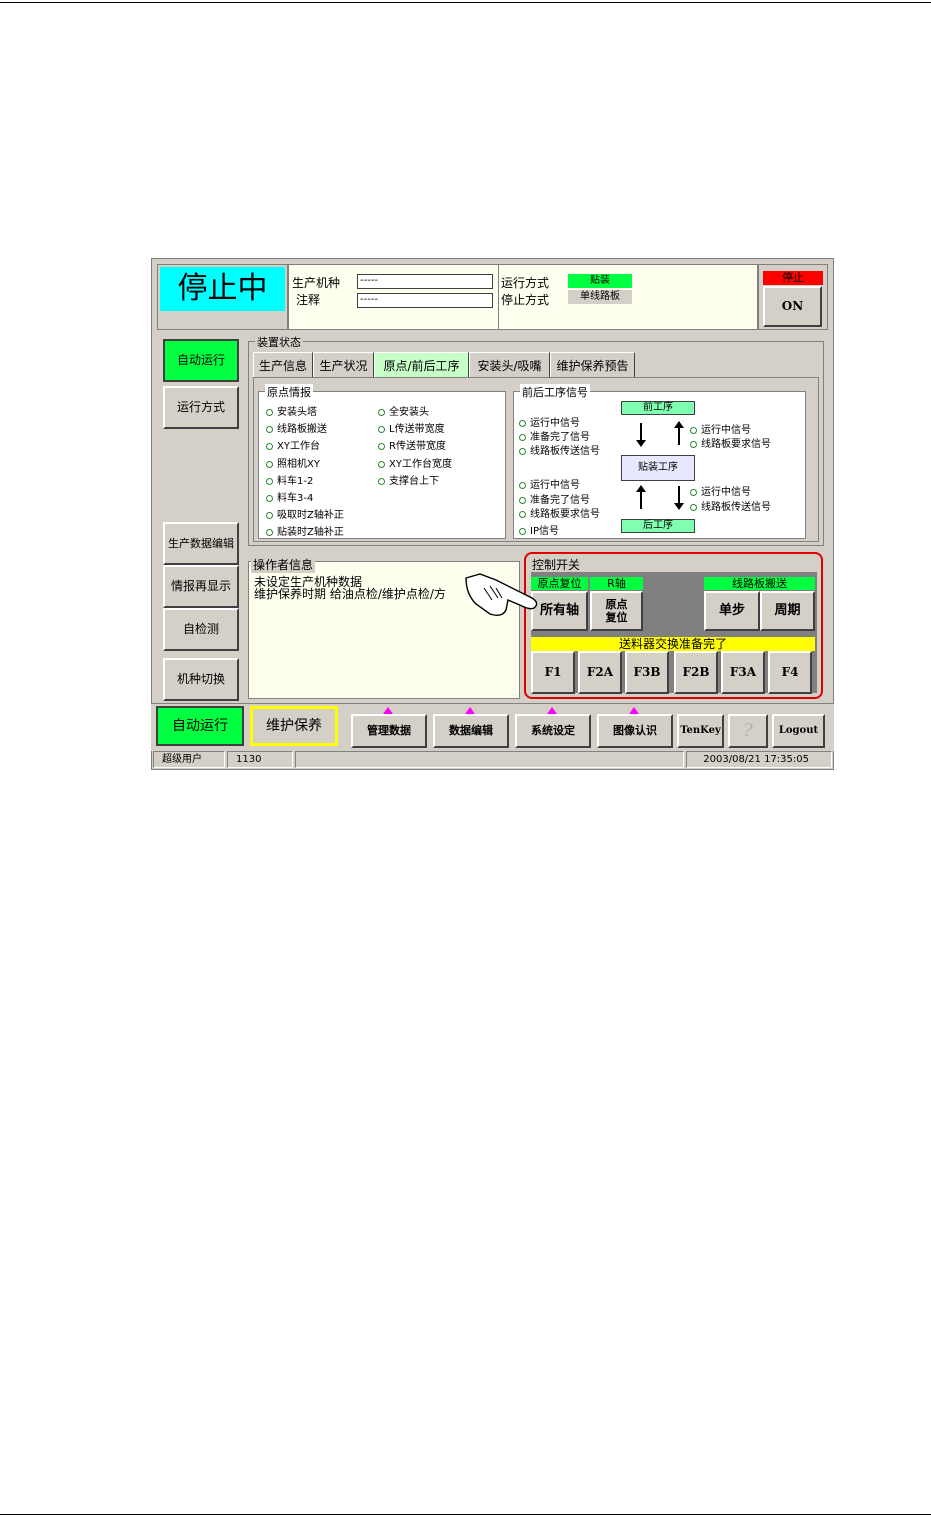  Describe the element at coordinates (417, 429) in the screenshot. I see `origin-item-label: L传送带宽度` at that location.